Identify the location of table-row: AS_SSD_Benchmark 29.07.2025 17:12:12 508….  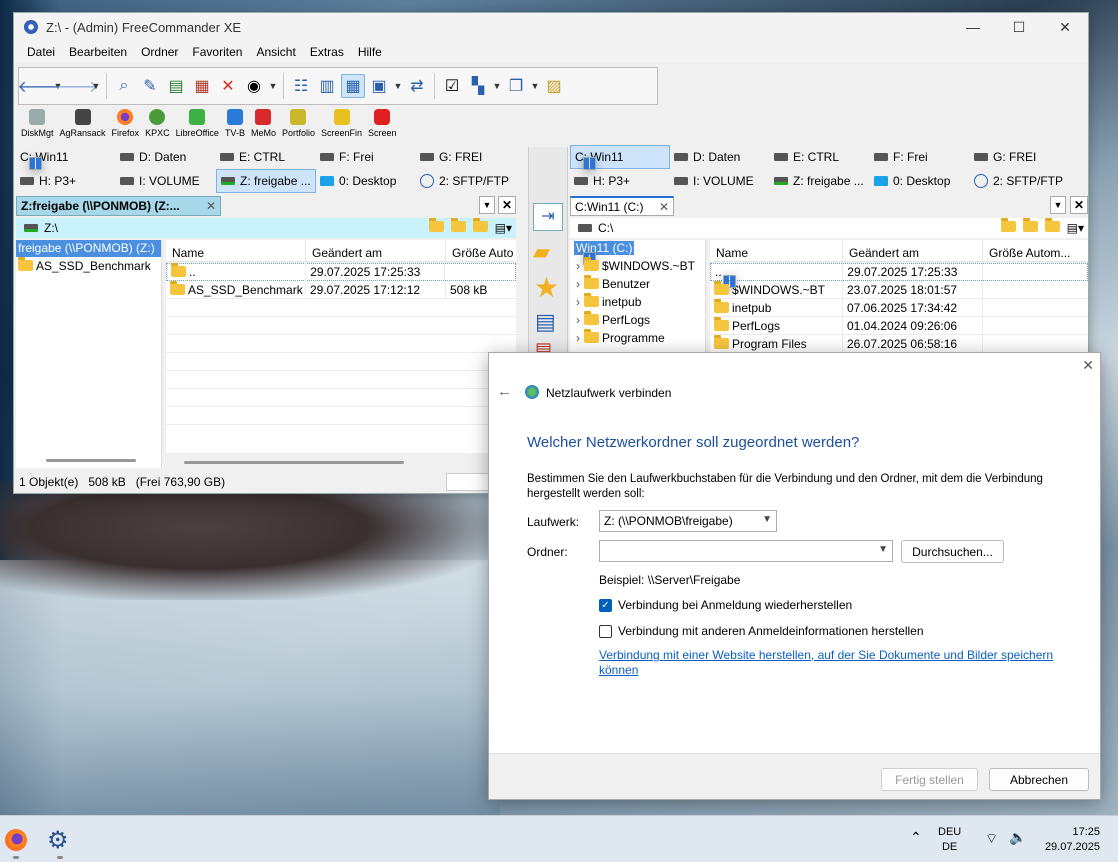
(341, 289).